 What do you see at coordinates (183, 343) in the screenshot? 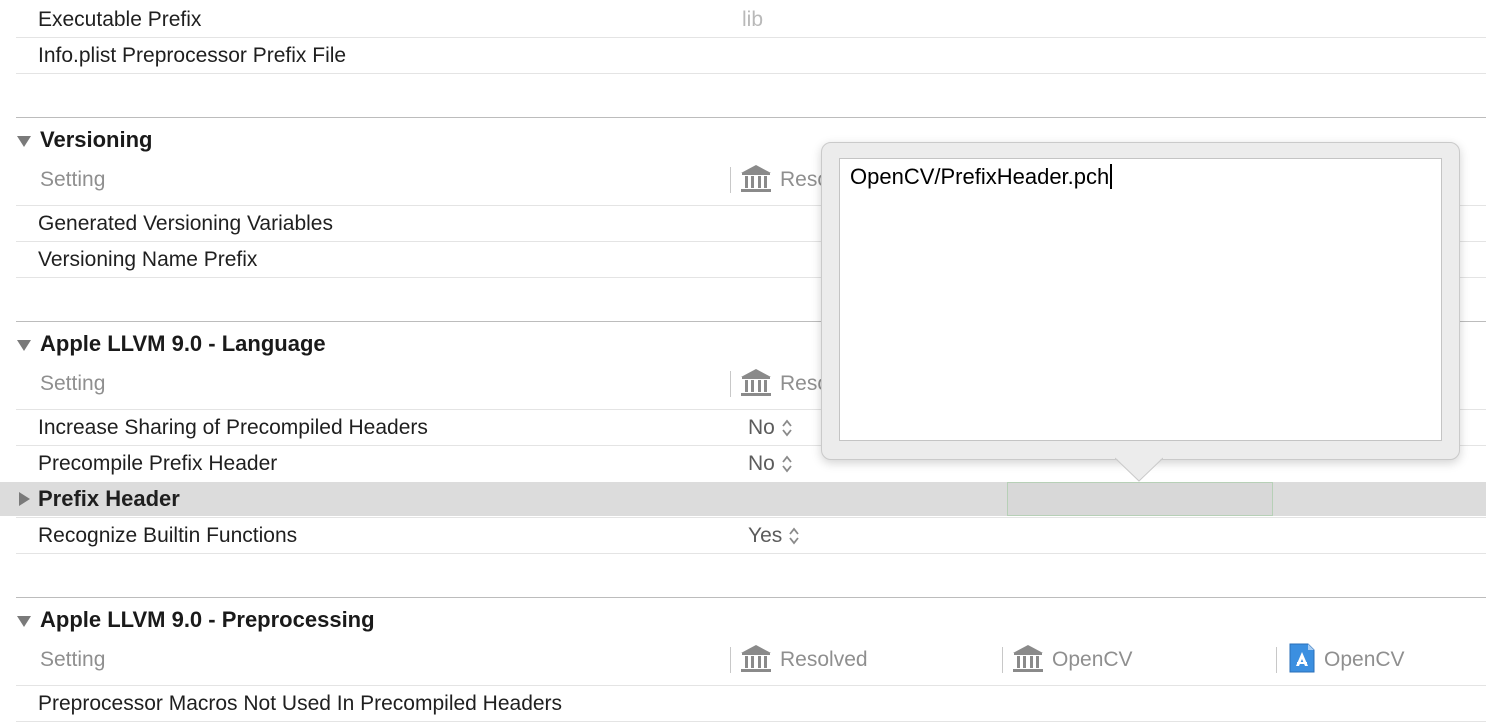
I see `section-title-llvm-language: Apple LLVM 9.0 - Language` at bounding box center [183, 343].